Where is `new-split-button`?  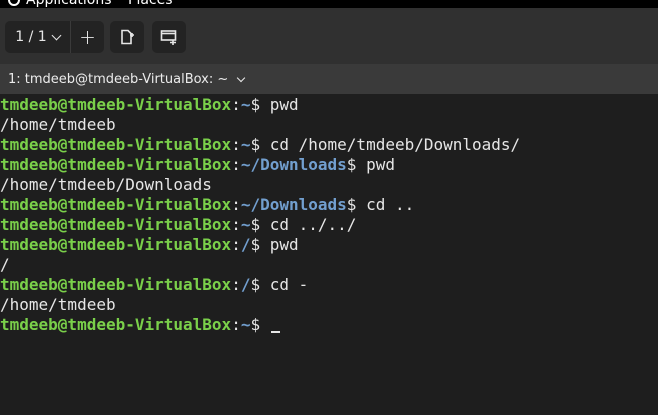 new-split-button is located at coordinates (127, 37).